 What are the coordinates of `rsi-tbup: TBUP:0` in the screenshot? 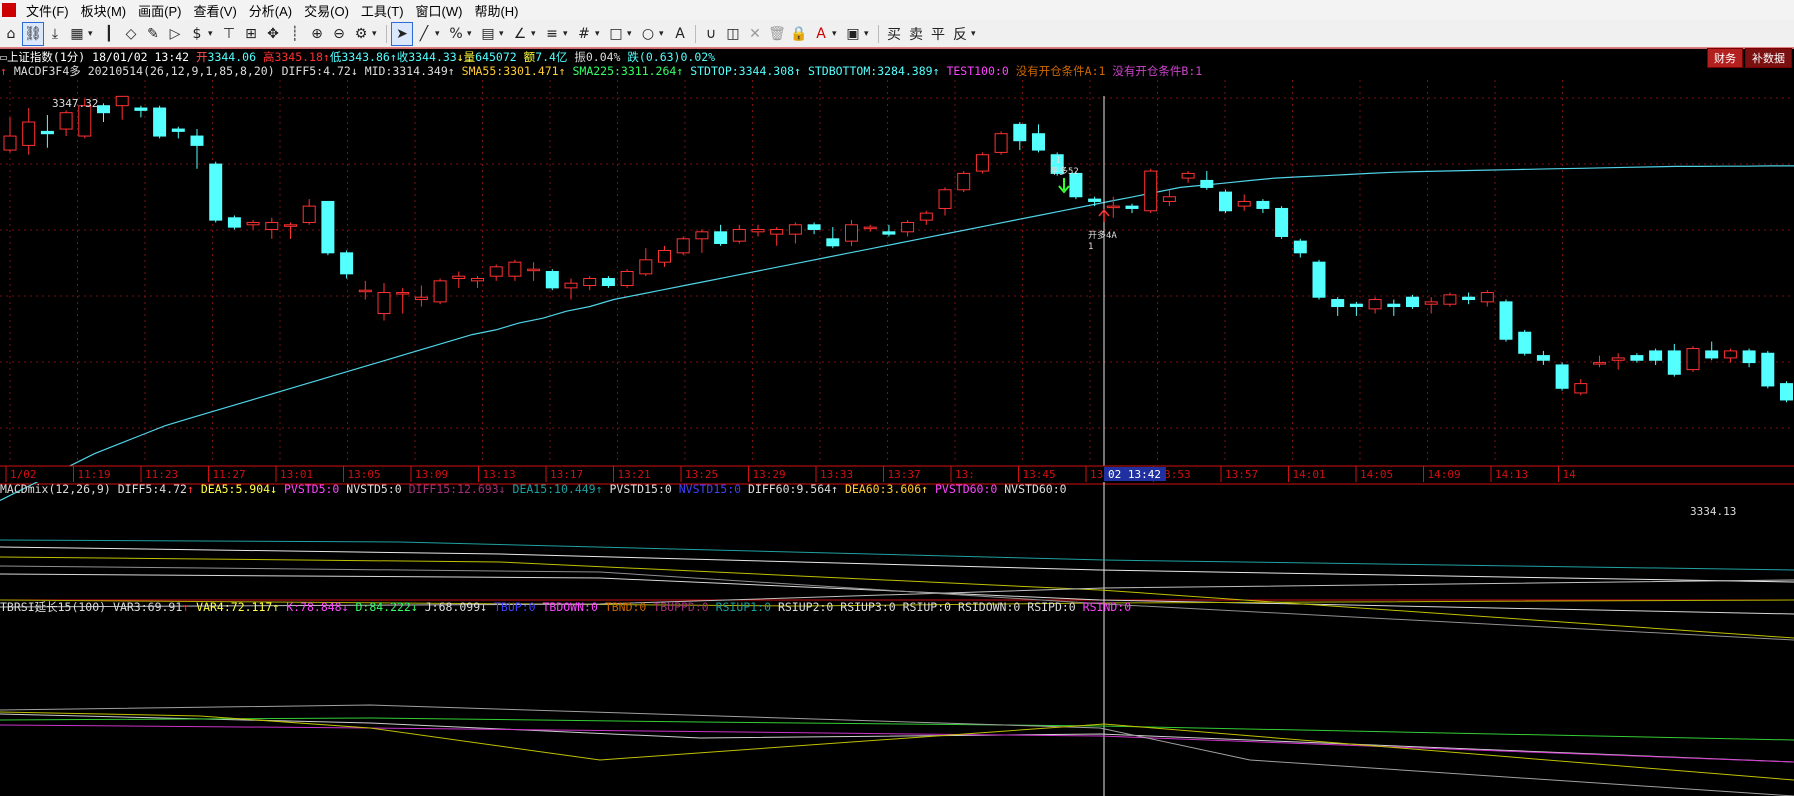 It's located at (515, 607).